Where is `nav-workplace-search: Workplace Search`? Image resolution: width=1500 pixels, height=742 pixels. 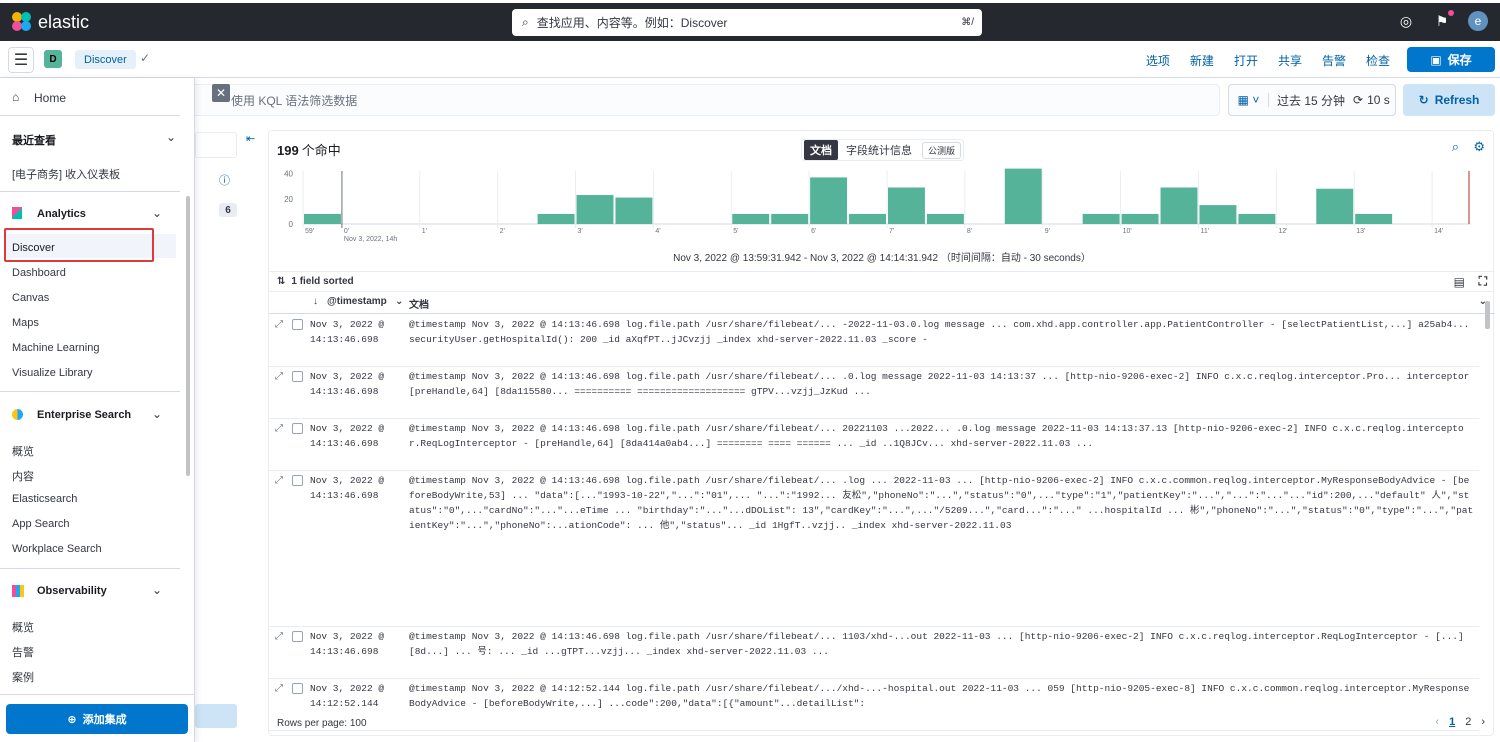
nav-workplace-search: Workplace Search is located at coordinates (57, 549).